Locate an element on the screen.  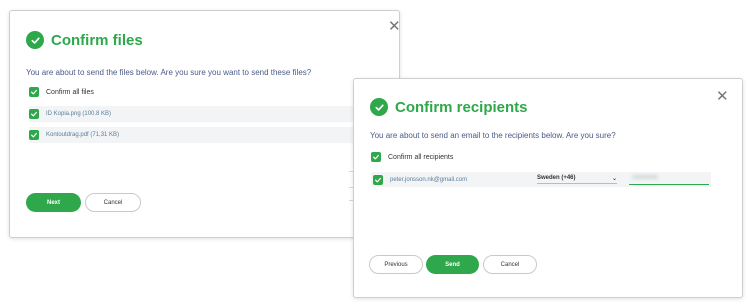
confirm-all-recipients-checkbox: Confirm all recipients is located at coordinates (412, 157).